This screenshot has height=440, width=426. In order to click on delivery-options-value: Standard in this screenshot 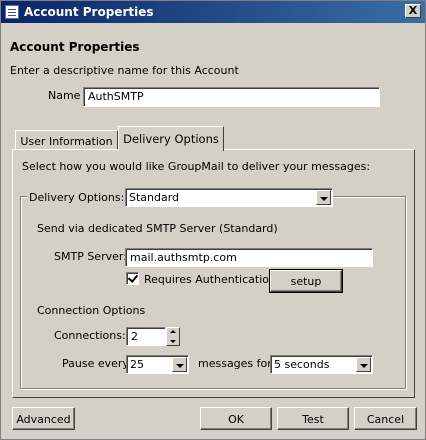, I will do `click(154, 197)`.